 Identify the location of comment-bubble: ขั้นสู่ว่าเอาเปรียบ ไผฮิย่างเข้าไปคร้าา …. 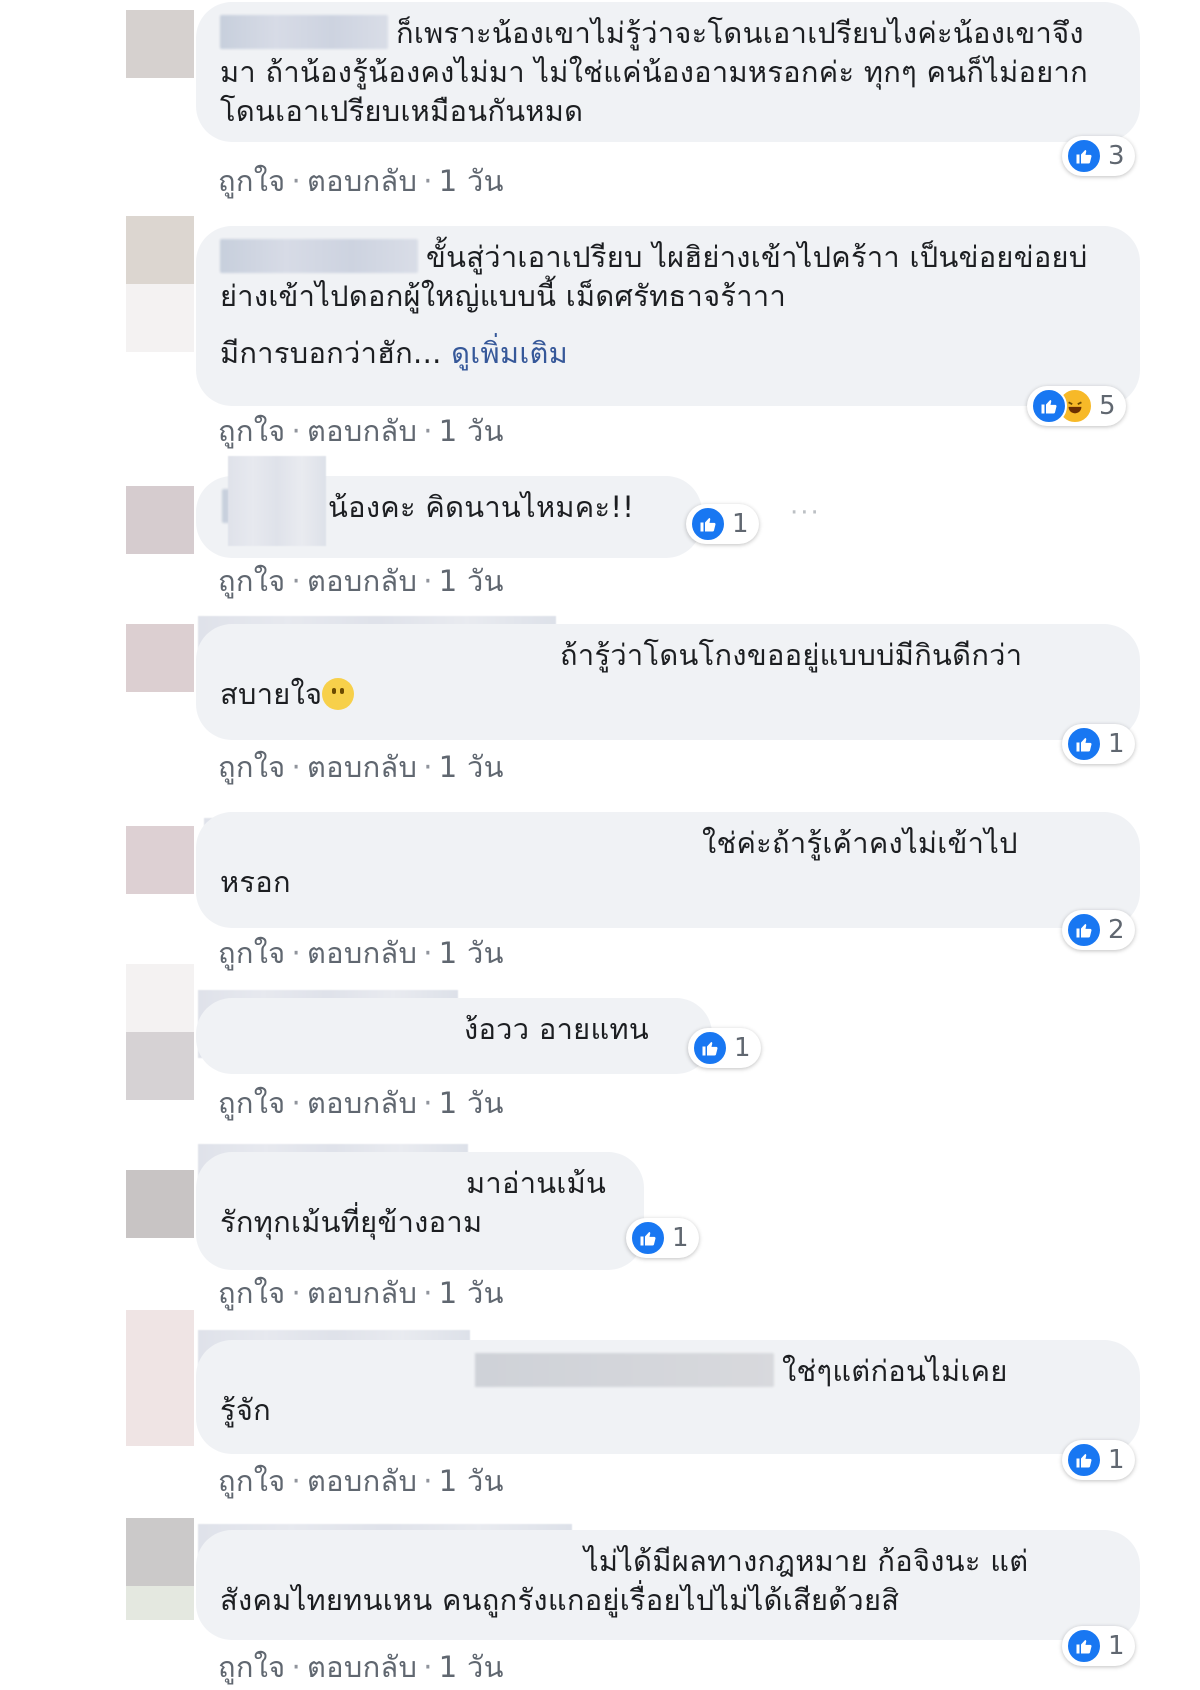
(668, 316).